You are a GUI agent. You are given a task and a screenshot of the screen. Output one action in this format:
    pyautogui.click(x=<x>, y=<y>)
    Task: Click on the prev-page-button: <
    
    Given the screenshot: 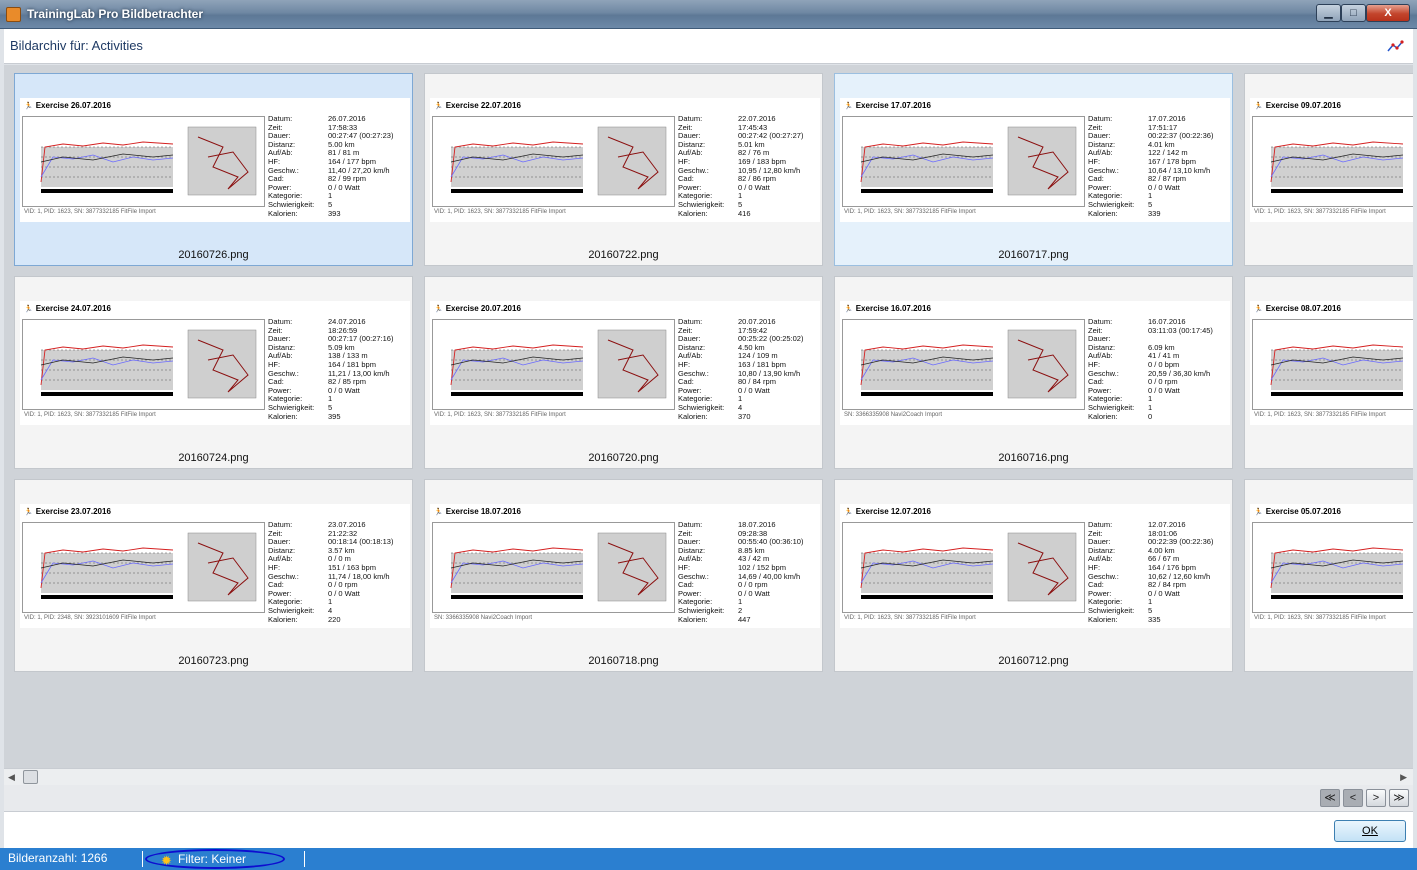 What is the action you would take?
    pyautogui.click(x=1353, y=798)
    